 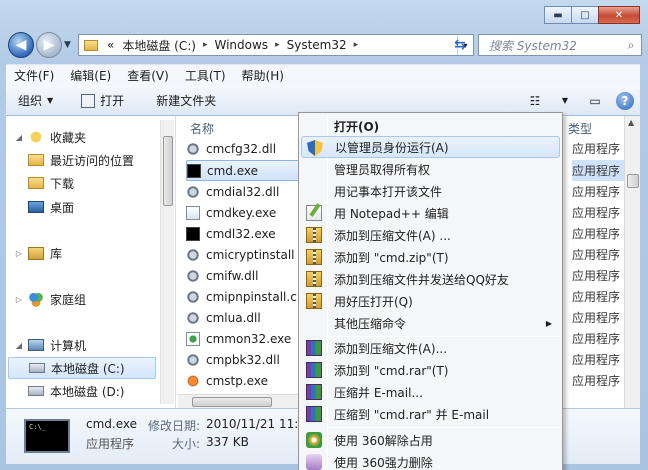 What do you see at coordinates (231, 212) in the screenshot?
I see `file-row: cmdkey.exe` at bounding box center [231, 212].